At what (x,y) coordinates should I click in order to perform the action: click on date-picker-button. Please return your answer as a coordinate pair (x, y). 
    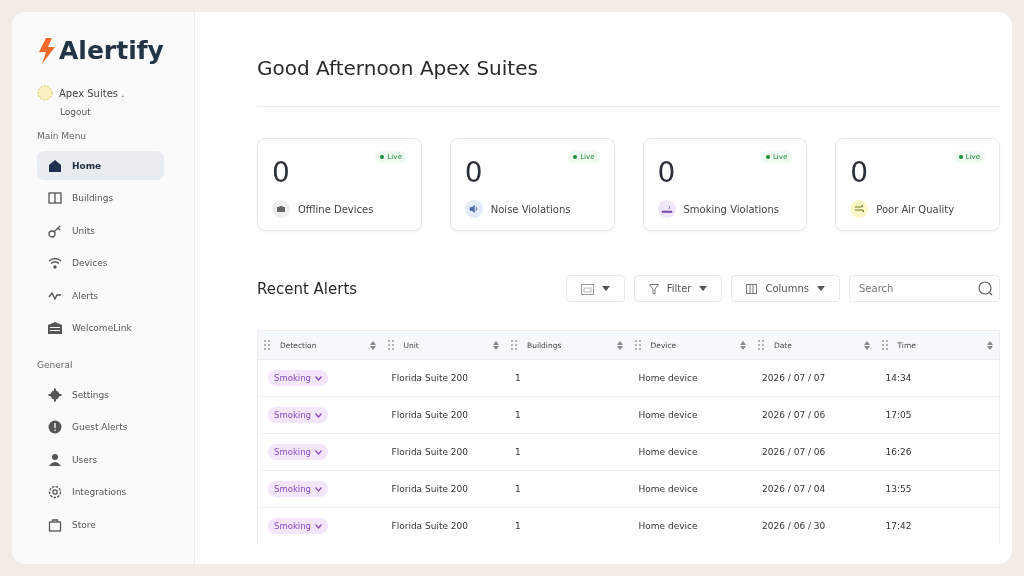
    Looking at the image, I should click on (595, 288).